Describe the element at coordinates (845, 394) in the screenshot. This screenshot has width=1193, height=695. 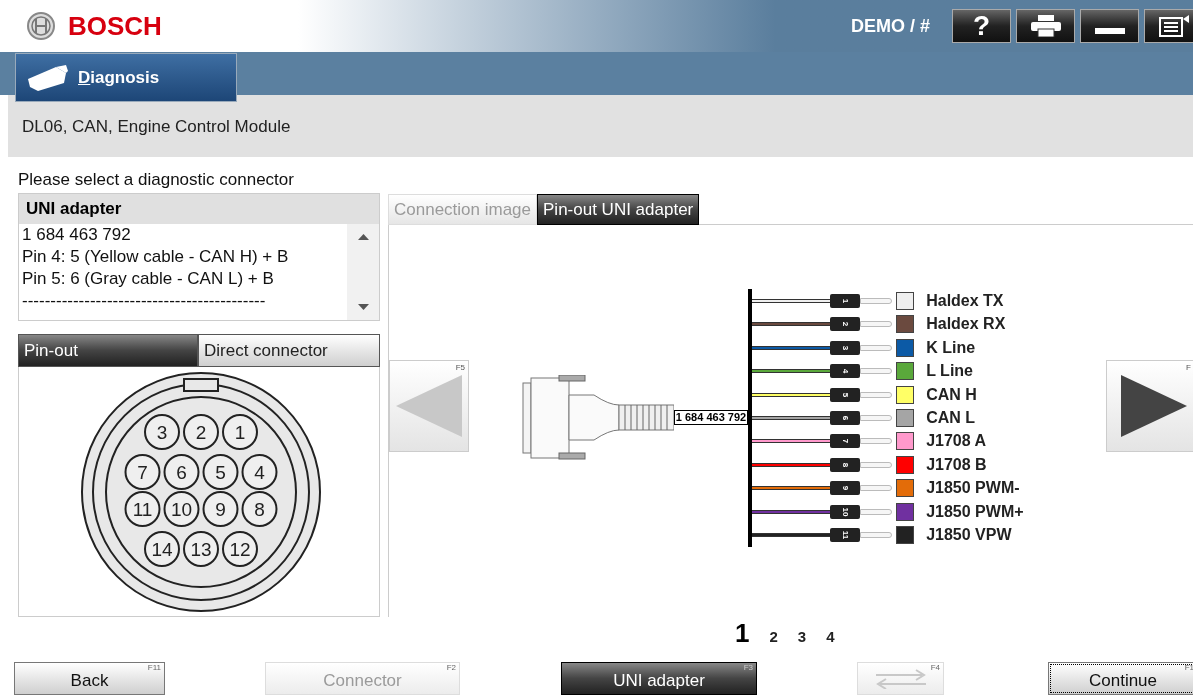
I see `pin-number: 5` at that location.